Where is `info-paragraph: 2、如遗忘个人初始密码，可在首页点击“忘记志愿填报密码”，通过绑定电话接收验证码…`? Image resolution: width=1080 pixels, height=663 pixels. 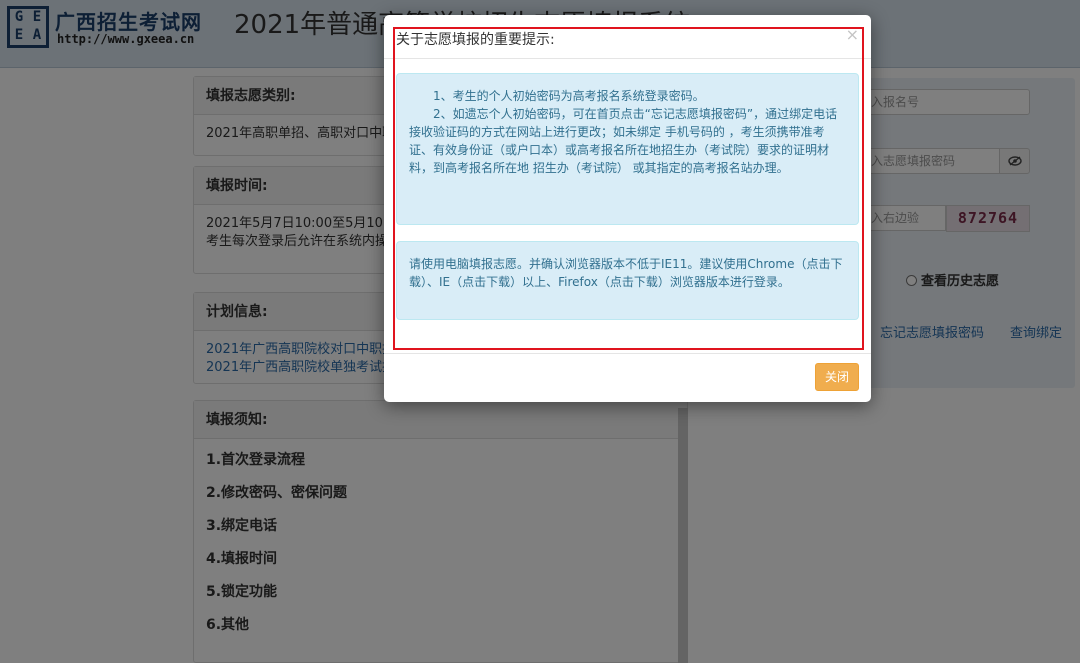 info-paragraph: 2、如遗忘个人初始密码，可在首页点击“忘记志愿填报密码”，通过绑定电话接收验证码… is located at coordinates (623, 141).